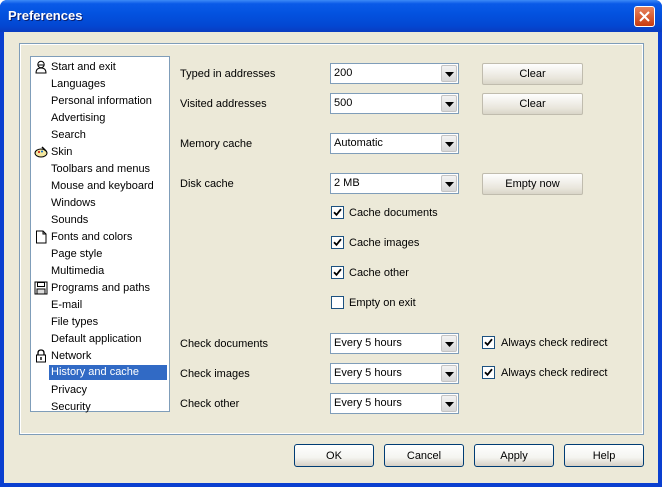 This screenshot has width=662, height=487. I want to click on tree-item-label: Search, so click(68, 135).